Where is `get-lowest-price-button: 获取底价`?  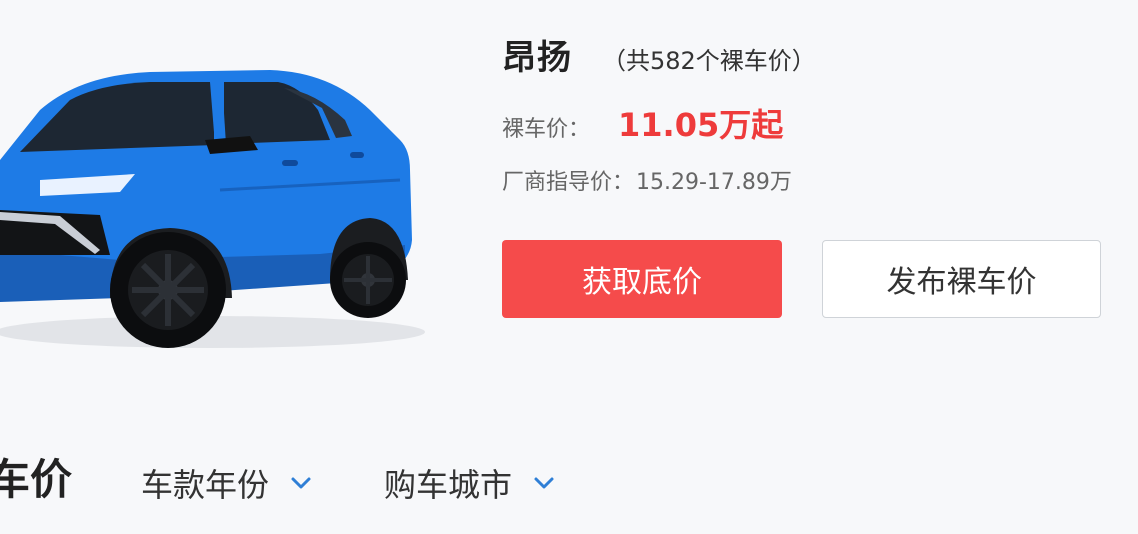 get-lowest-price-button: 获取底价 is located at coordinates (642, 279).